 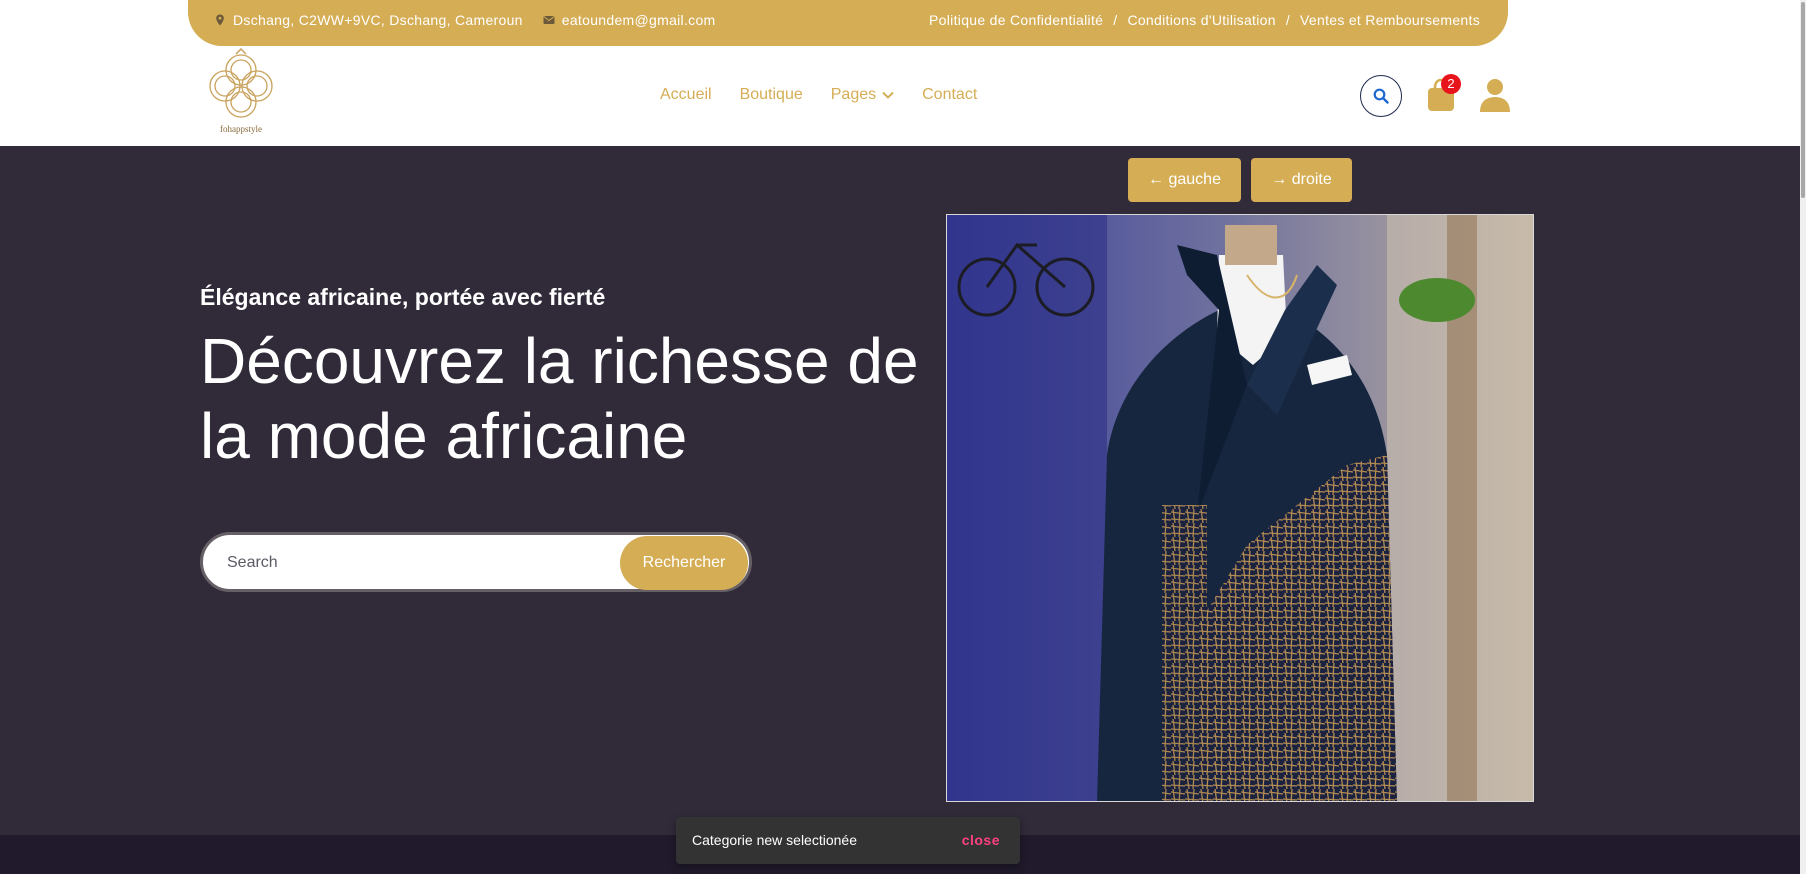 What do you see at coordinates (220, 20) in the screenshot?
I see `map-pin-icon` at bounding box center [220, 20].